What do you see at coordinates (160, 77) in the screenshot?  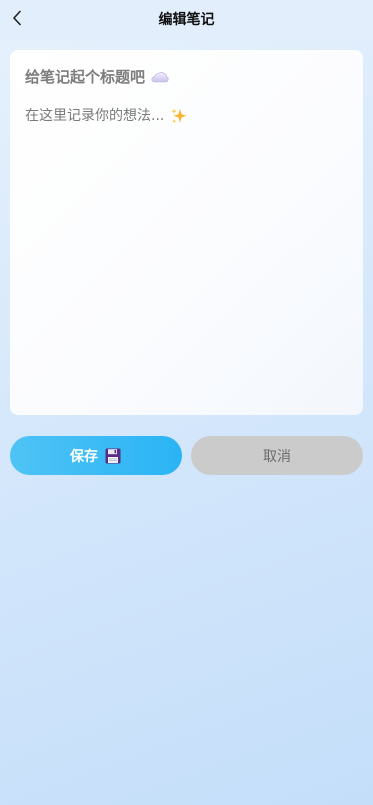 I see `cloud-icon` at bounding box center [160, 77].